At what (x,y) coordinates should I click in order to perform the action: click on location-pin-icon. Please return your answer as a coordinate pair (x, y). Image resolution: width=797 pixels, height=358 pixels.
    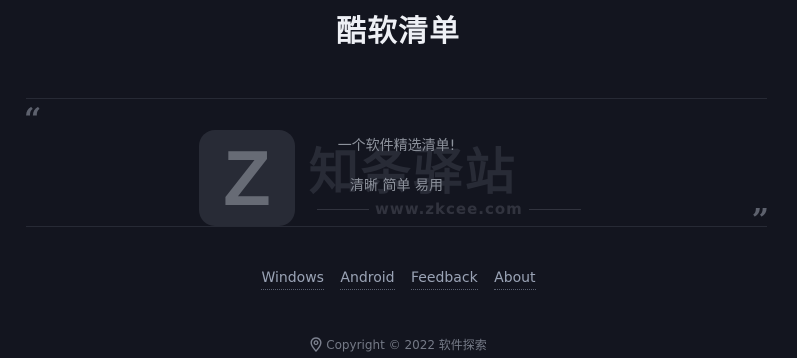
    Looking at the image, I should click on (316, 347).